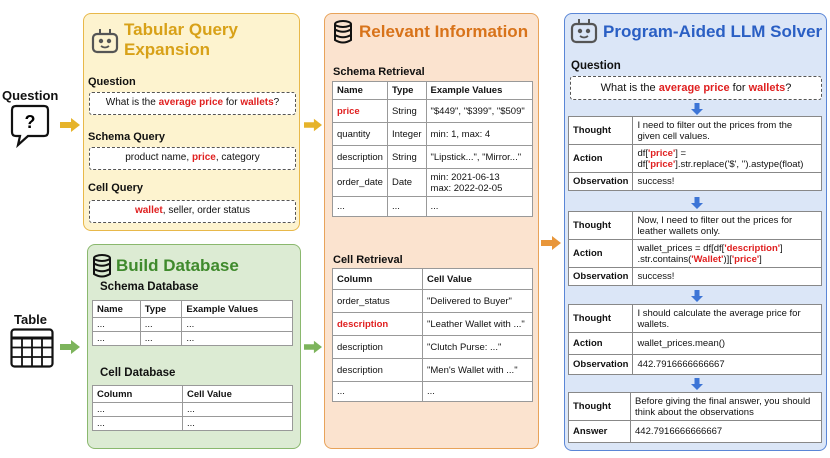  I want to click on table-row: description "Clutch Purse: ...", so click(432, 347).